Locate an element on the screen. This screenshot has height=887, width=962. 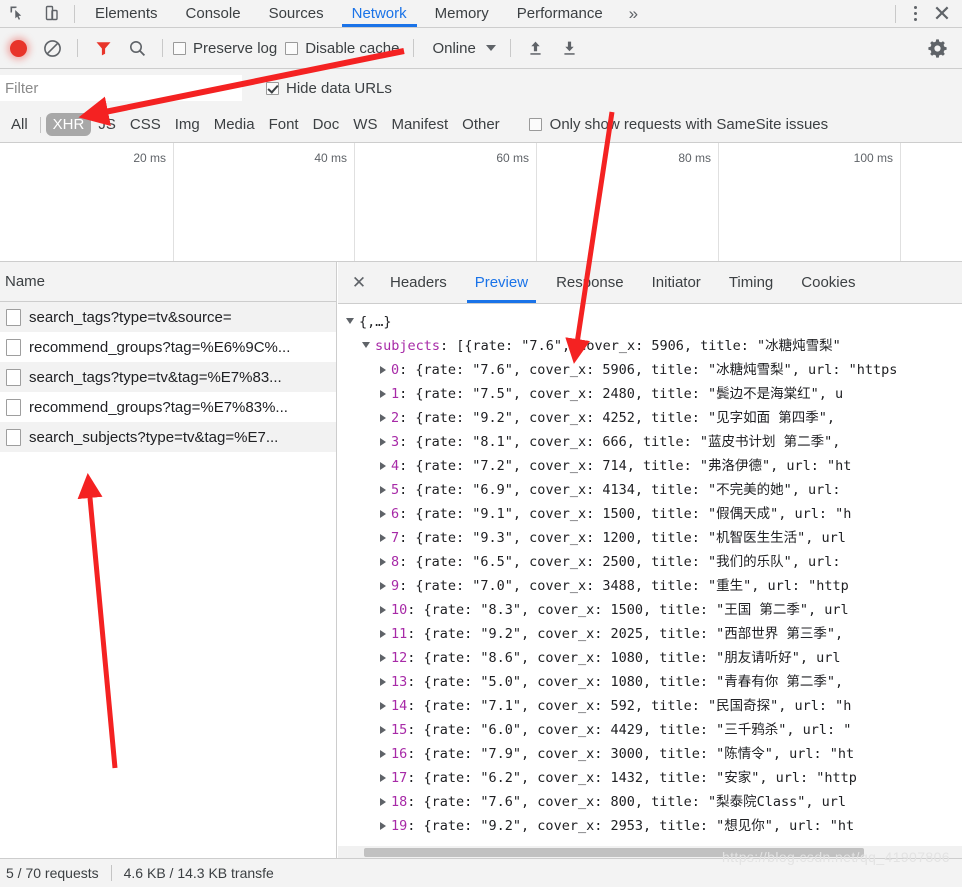
tab-elements: Elements is located at coordinates (126, 13).